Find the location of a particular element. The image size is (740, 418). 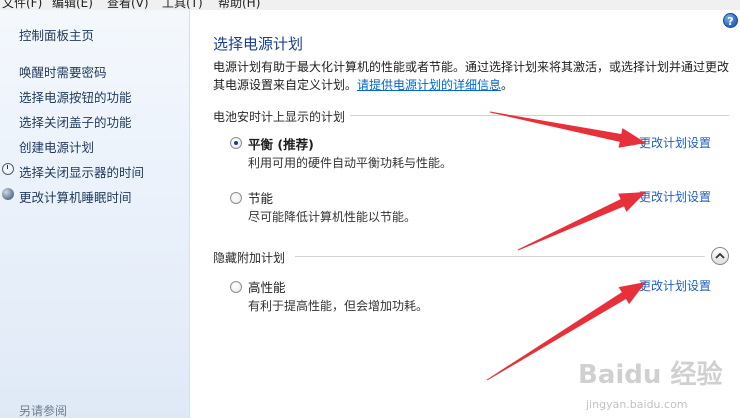

balanced-plan-desc: 利用可用的硬件自动平衡功耗与性能。 is located at coordinates (350, 163).